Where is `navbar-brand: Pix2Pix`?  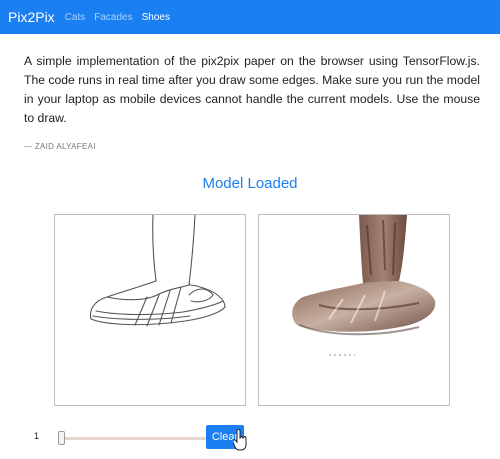
navbar-brand: Pix2Pix is located at coordinates (31, 17).